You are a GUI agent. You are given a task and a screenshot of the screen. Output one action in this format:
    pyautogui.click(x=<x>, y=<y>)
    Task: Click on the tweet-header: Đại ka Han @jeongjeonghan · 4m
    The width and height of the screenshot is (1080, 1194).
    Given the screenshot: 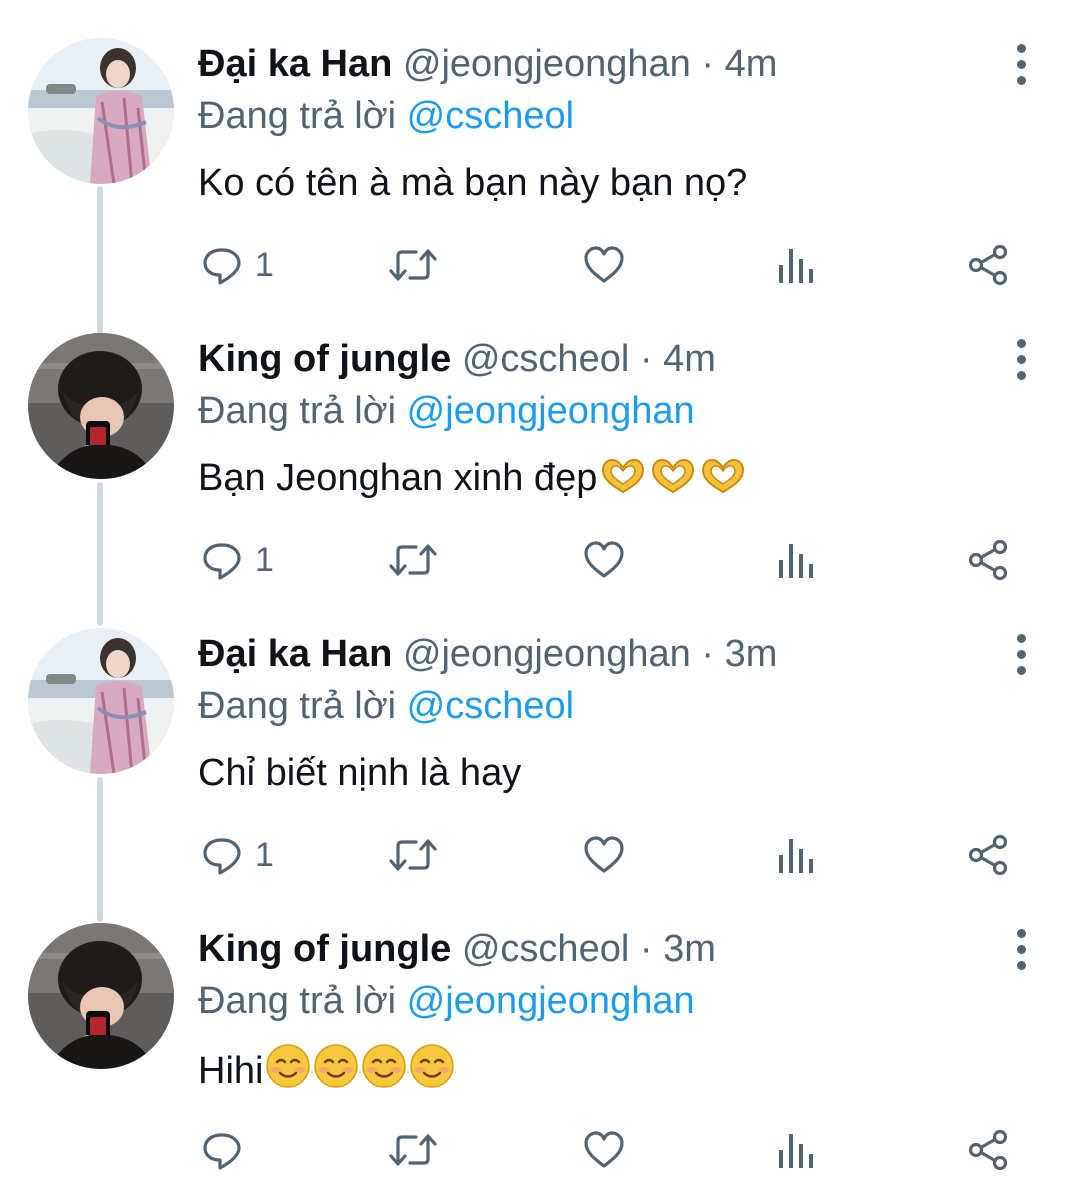 What is the action you would take?
    pyautogui.click(x=487, y=64)
    